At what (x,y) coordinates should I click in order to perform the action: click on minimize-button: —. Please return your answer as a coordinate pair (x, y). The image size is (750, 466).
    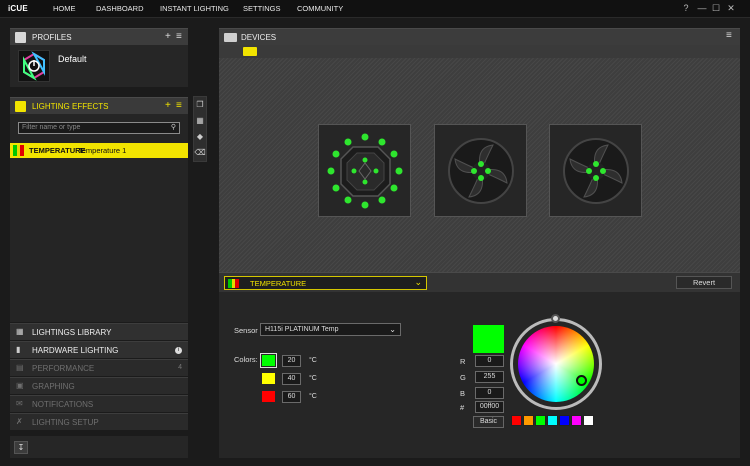
    Looking at the image, I should click on (702, 8).